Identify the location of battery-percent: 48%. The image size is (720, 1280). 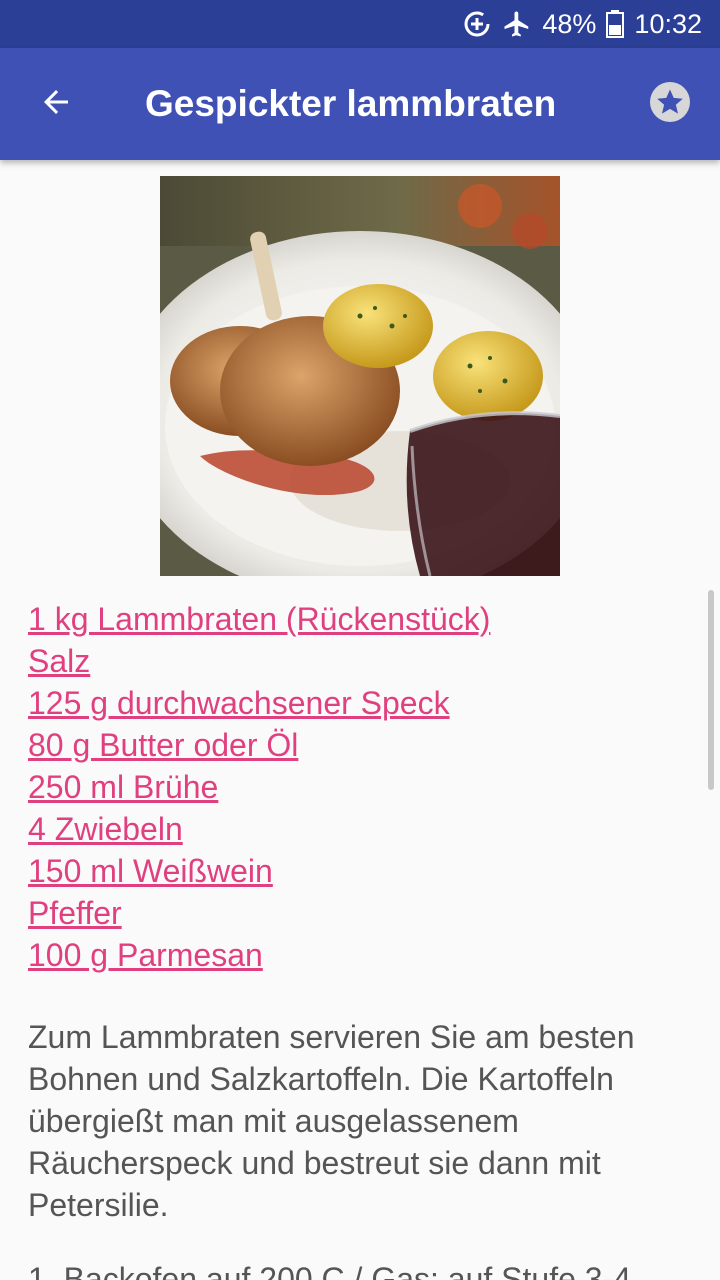
(569, 23).